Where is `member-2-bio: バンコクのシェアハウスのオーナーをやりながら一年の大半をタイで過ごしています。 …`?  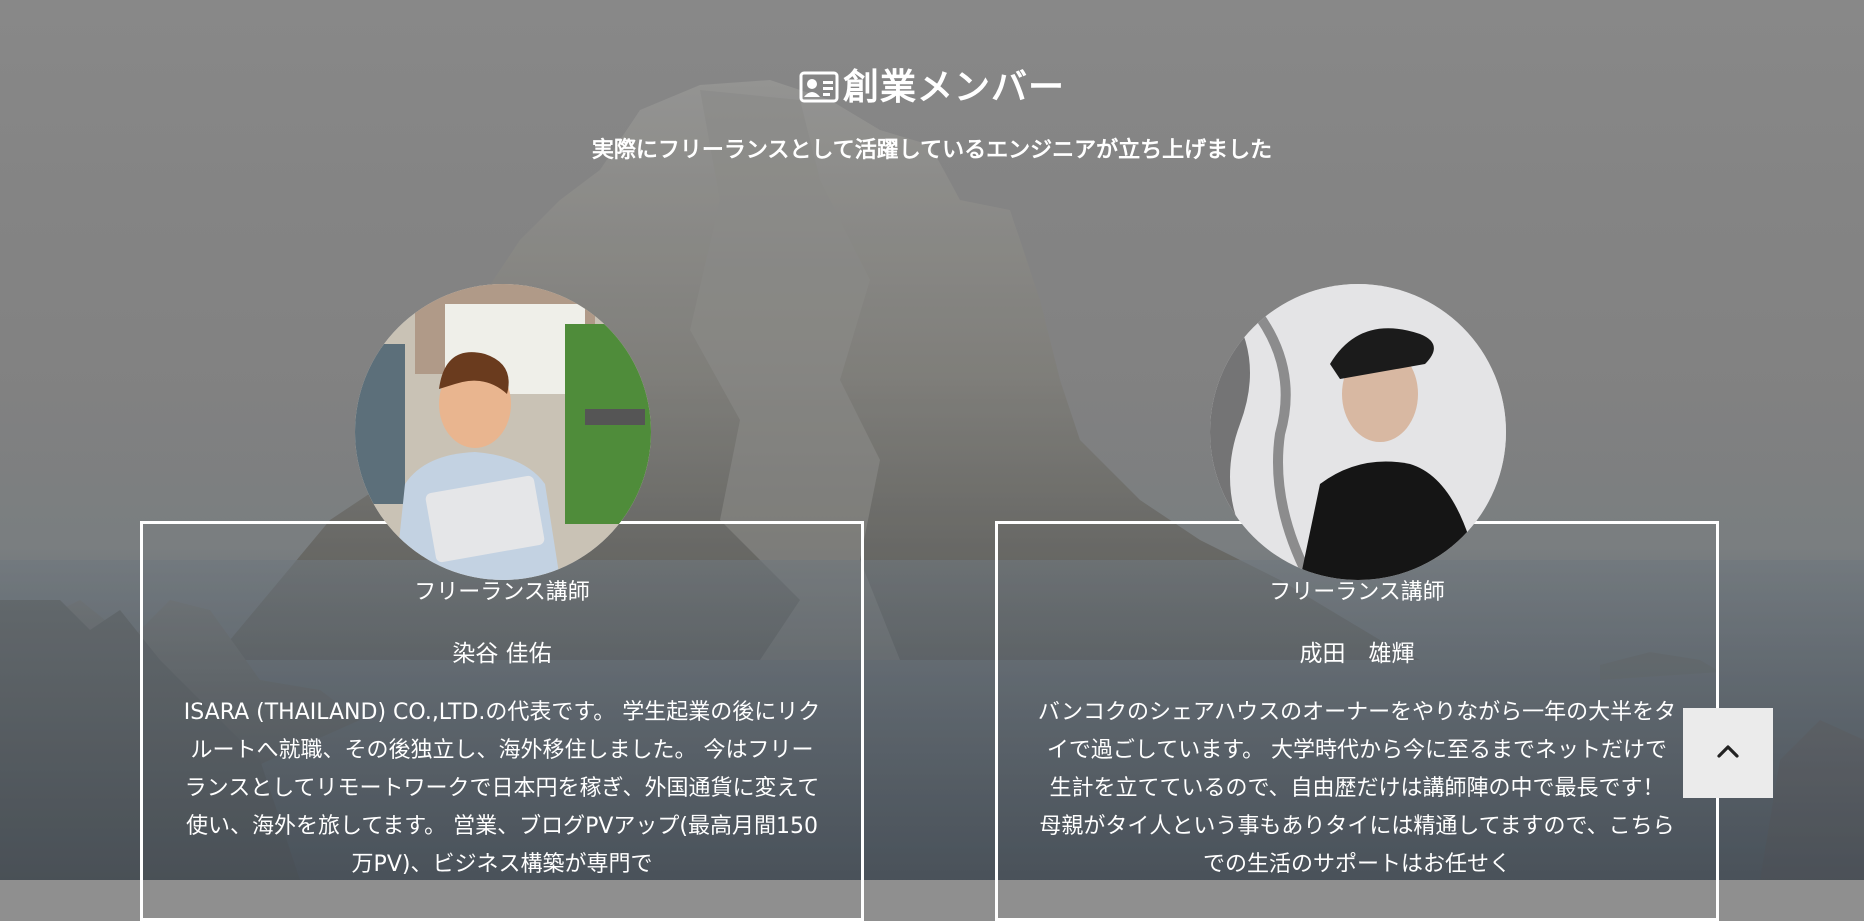 member-2-bio: バンコクのシェアハウスのオーナーをやりながら一年の大半をタイで過ごしています。 … is located at coordinates (1357, 788).